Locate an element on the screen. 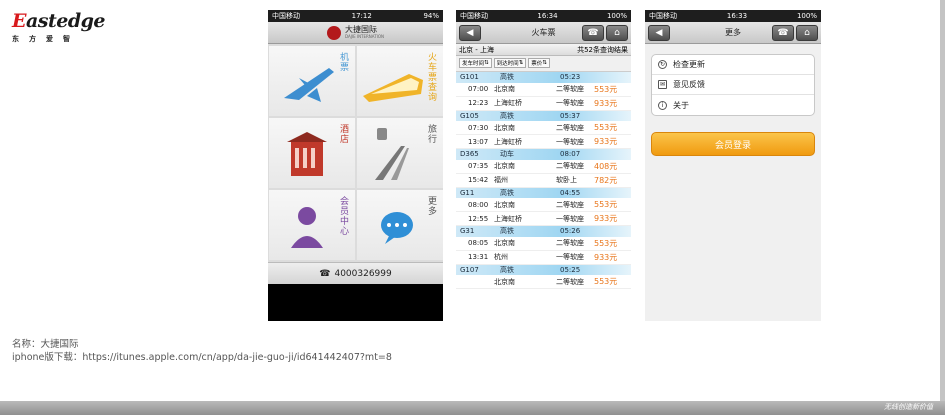 The image size is (945, 415). tile-more: 更多 is located at coordinates (400, 225).